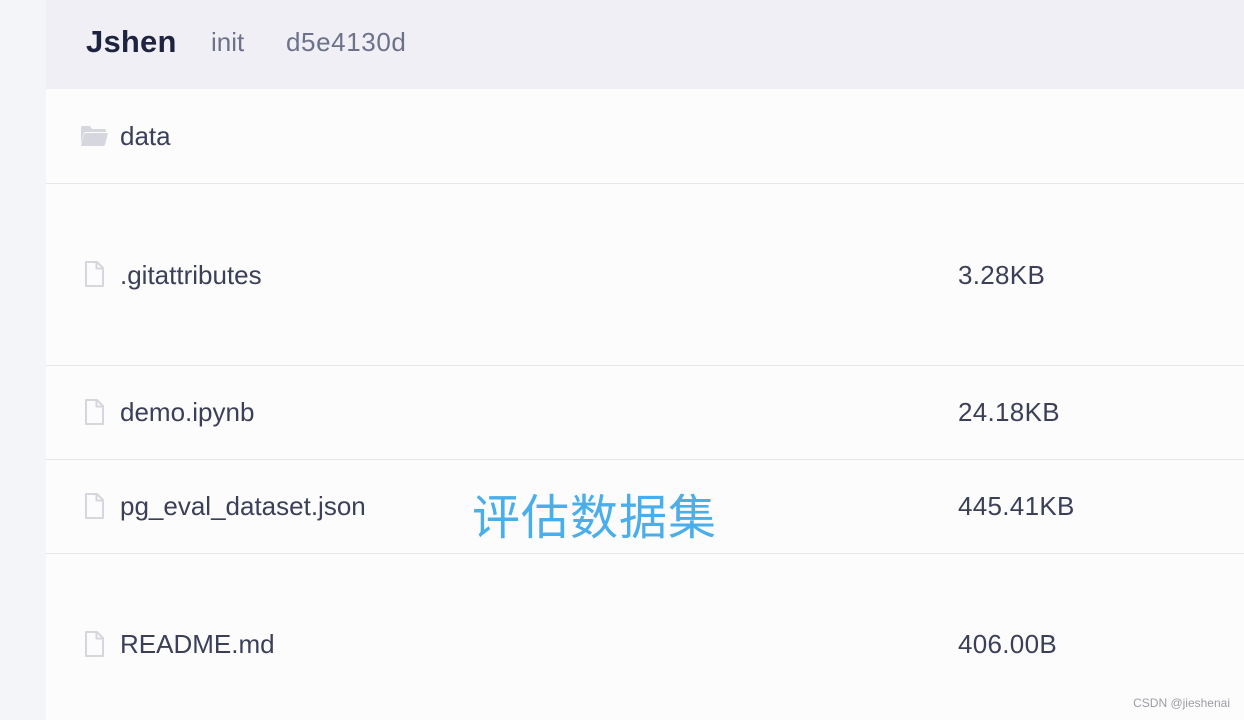  What do you see at coordinates (1009, 412) in the screenshot?
I see `file-size: 24.18KB` at bounding box center [1009, 412].